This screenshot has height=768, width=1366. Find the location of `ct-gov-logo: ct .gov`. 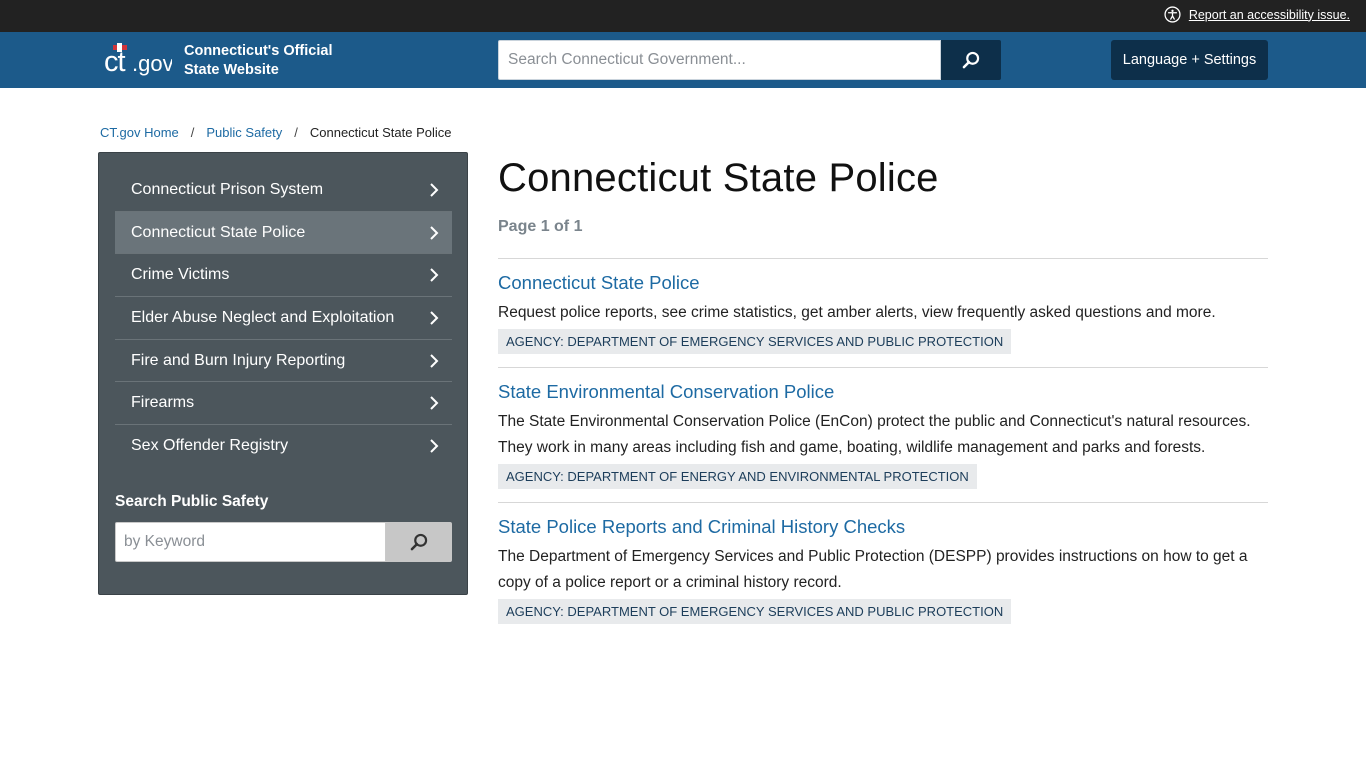

ct-gov-logo: ct .gov is located at coordinates (138, 61).